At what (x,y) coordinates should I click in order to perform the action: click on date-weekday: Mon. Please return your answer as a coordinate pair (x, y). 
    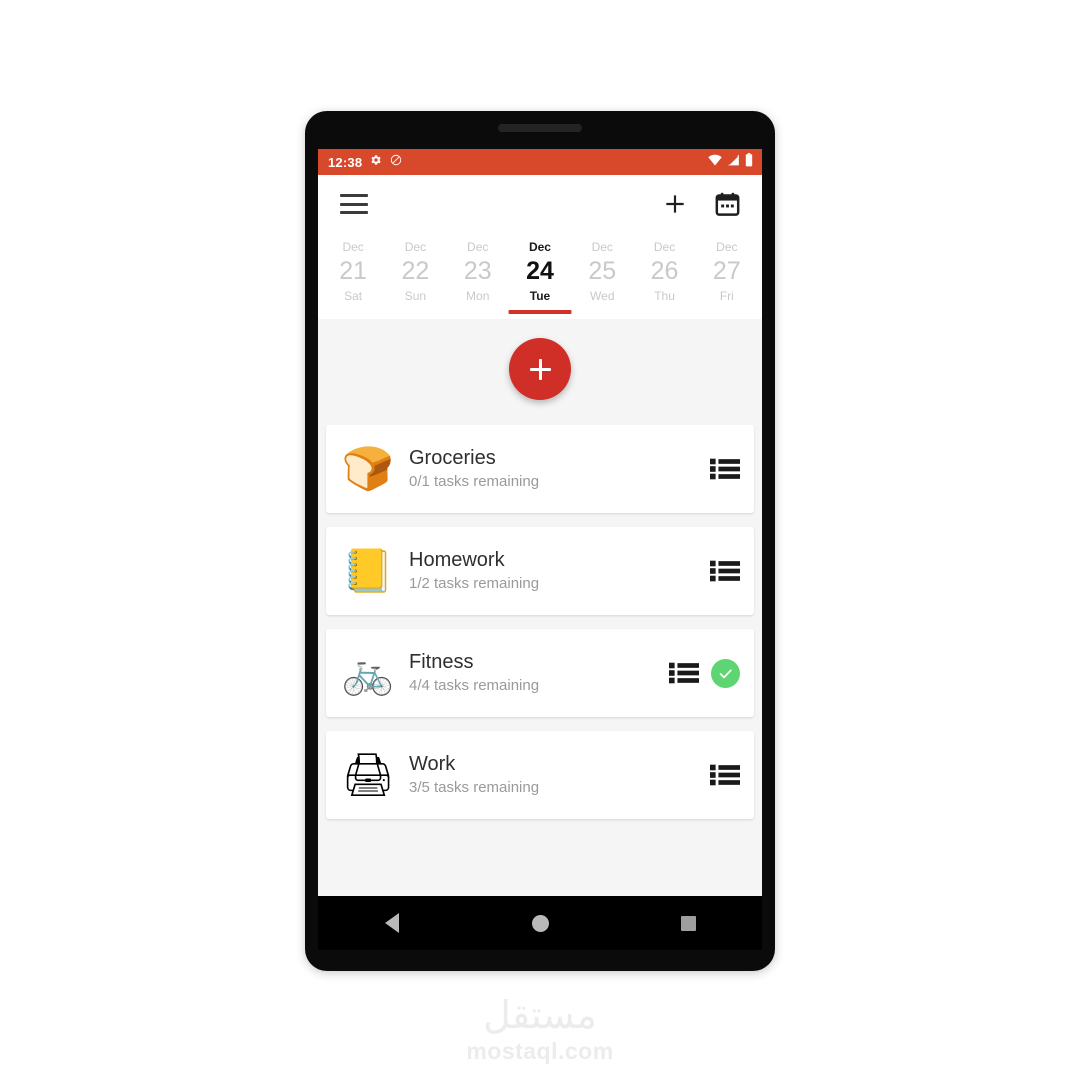
    Looking at the image, I should click on (478, 296).